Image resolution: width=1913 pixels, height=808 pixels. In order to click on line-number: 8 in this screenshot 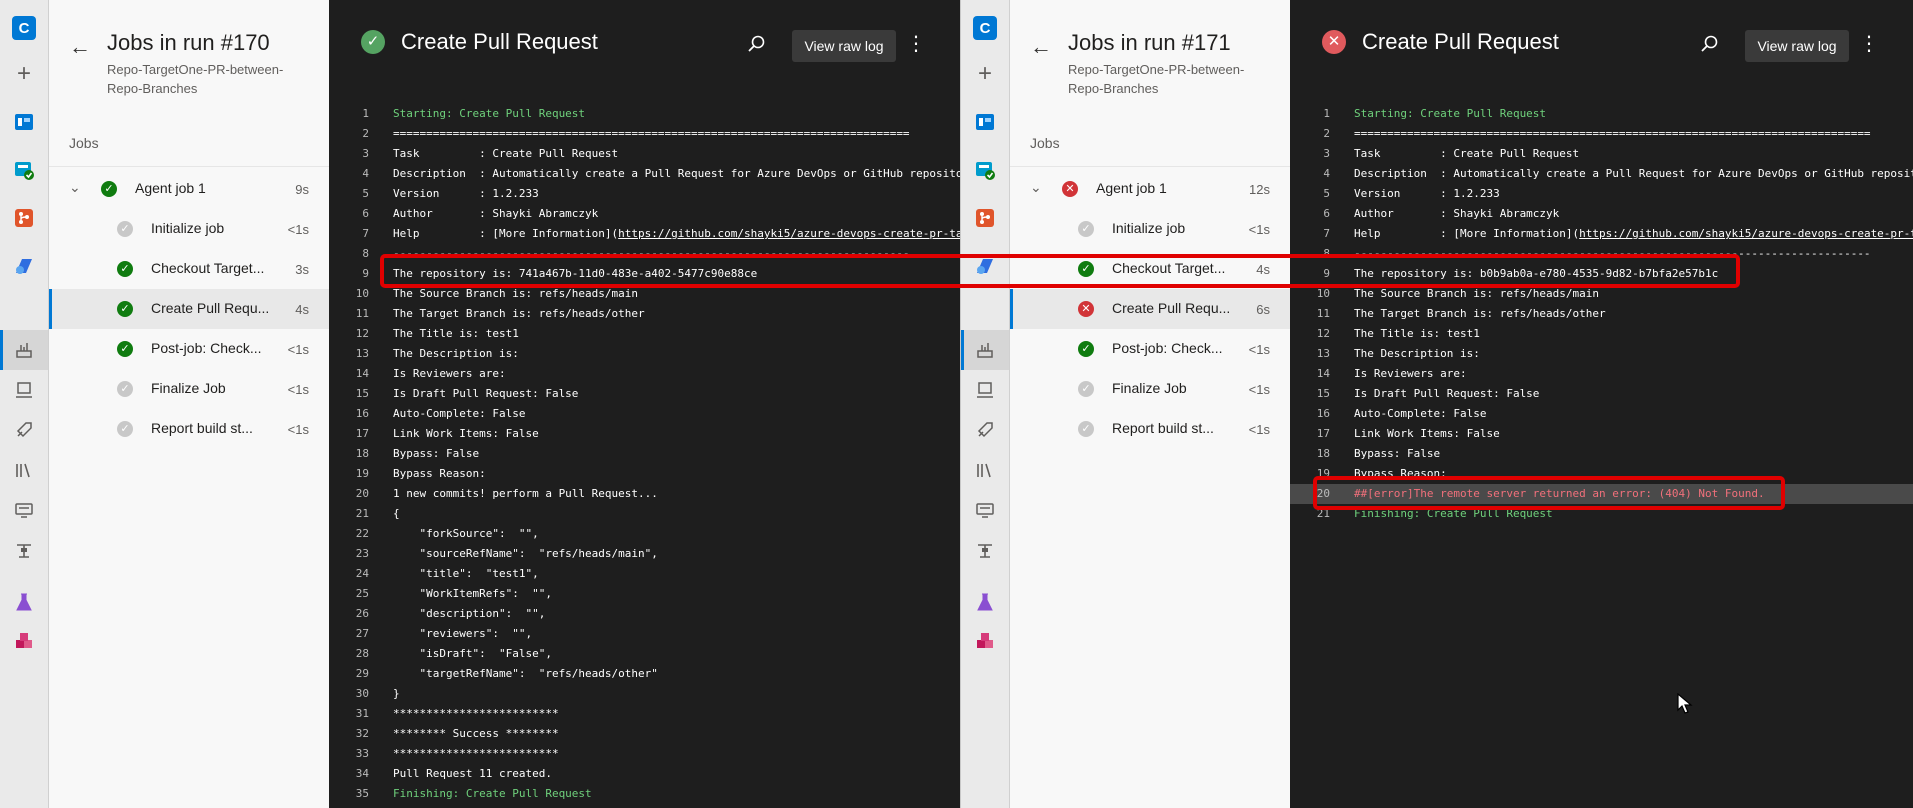, I will do `click(365, 253)`.